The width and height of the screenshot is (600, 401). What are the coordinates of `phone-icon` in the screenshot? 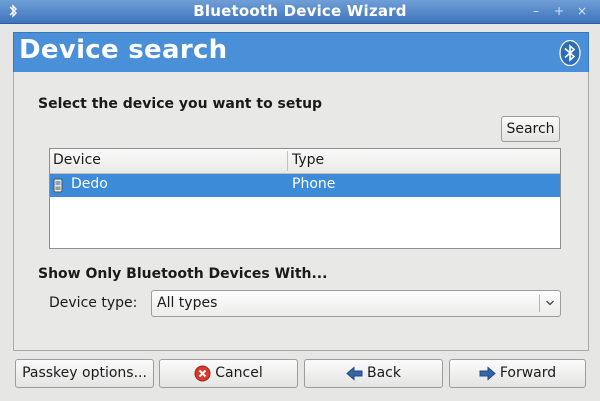 It's located at (58, 185).